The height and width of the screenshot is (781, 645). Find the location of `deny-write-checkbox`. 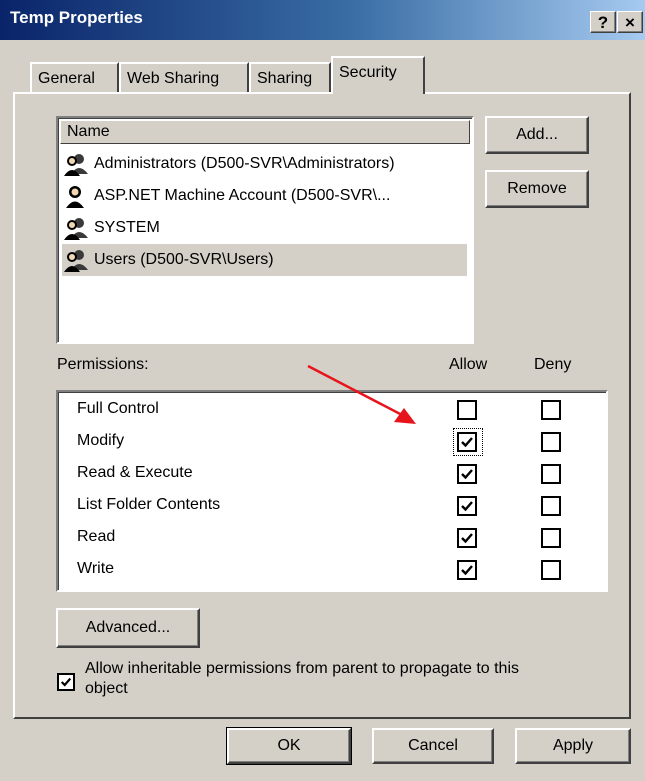

deny-write-checkbox is located at coordinates (551, 570).